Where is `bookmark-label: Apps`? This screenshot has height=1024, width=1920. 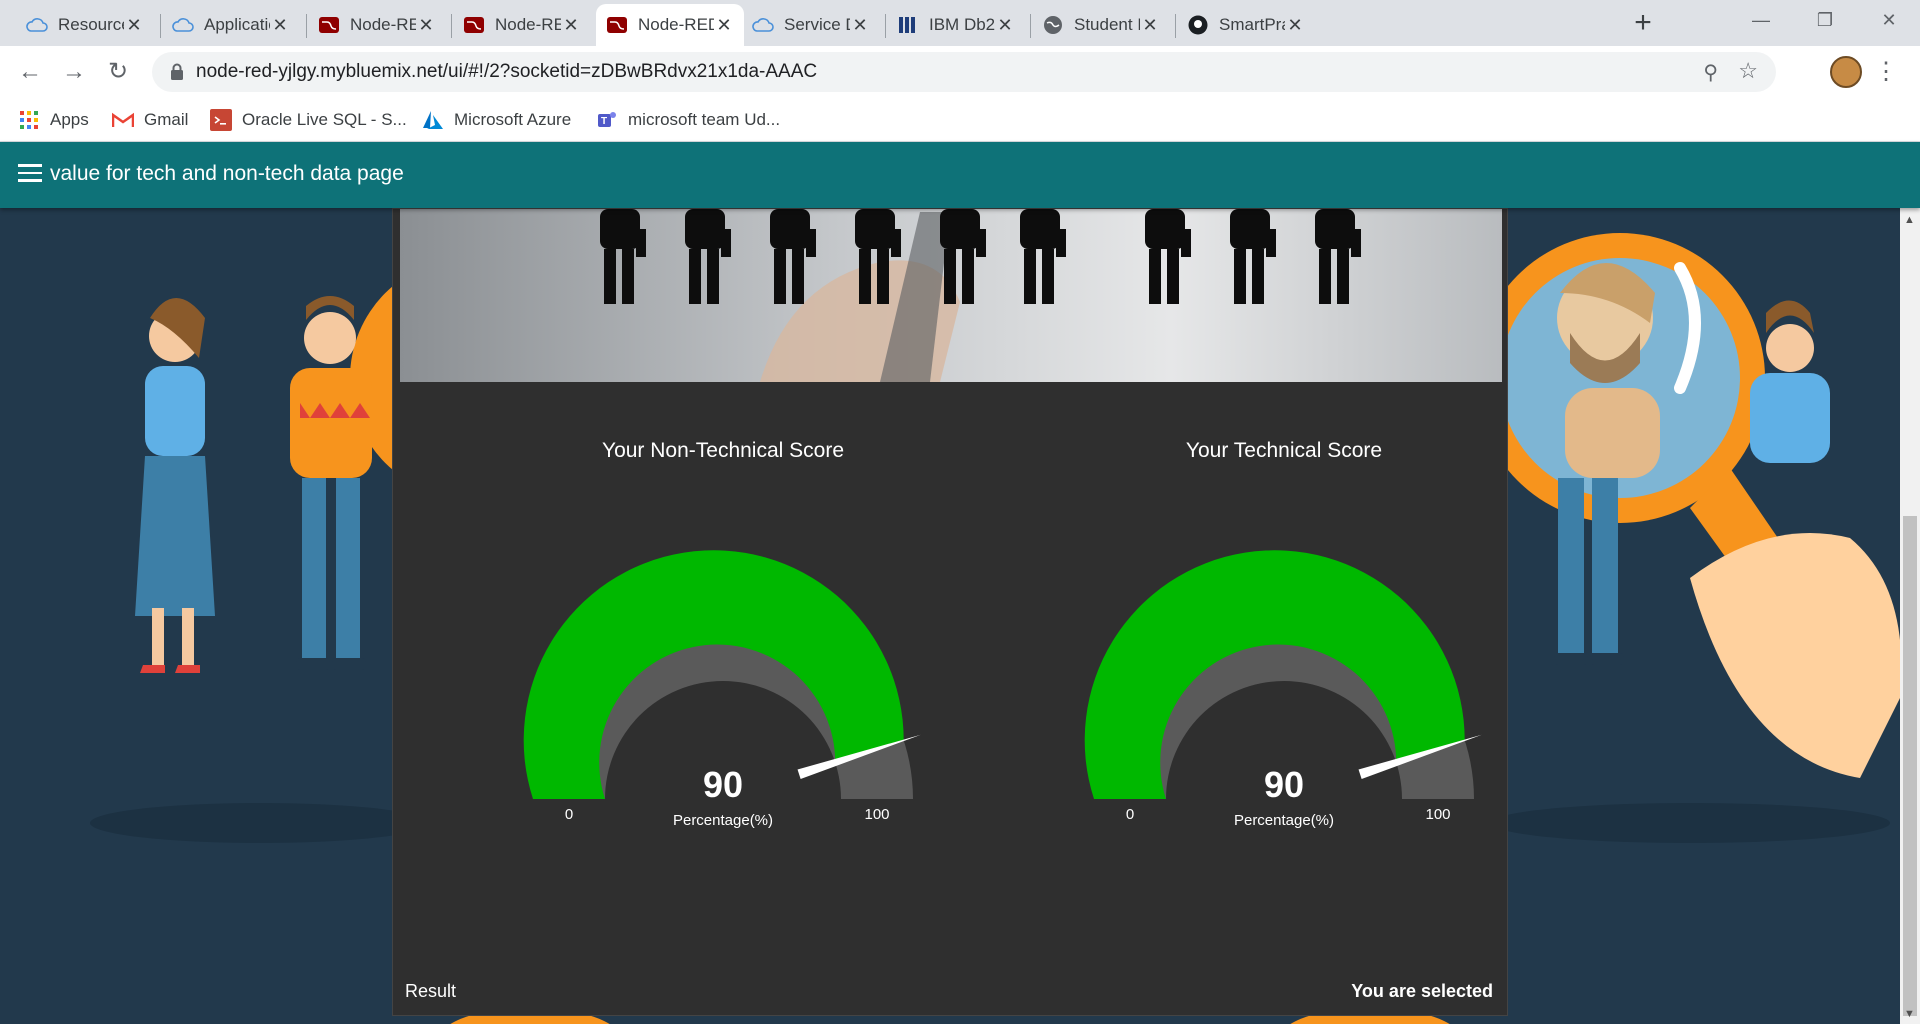
bookmark-label: Apps is located at coordinates (69, 119).